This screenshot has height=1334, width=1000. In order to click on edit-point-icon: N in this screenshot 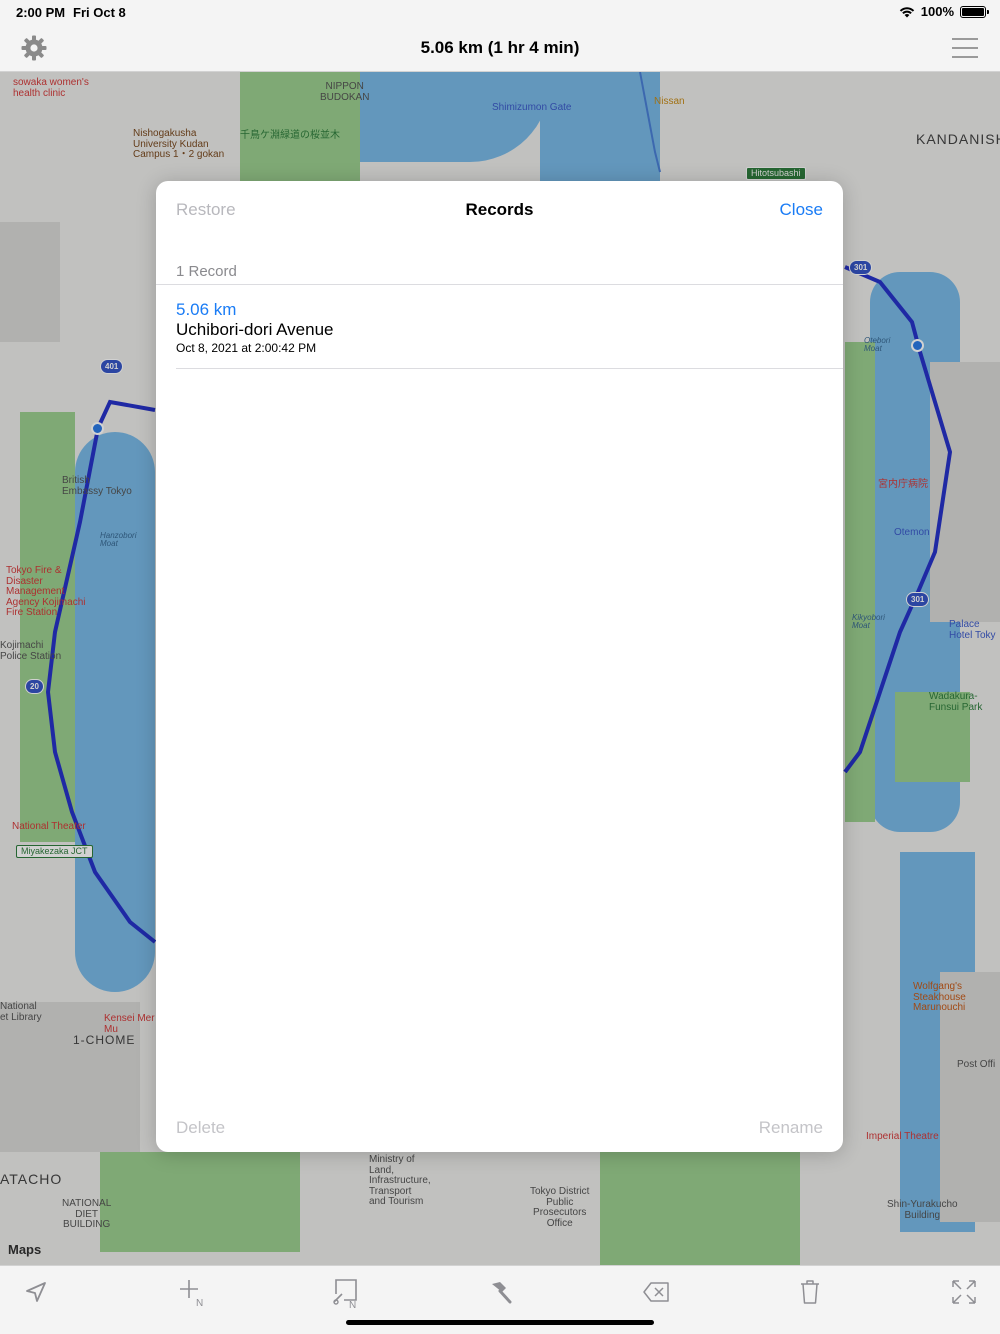, I will do `click(346, 1292)`.